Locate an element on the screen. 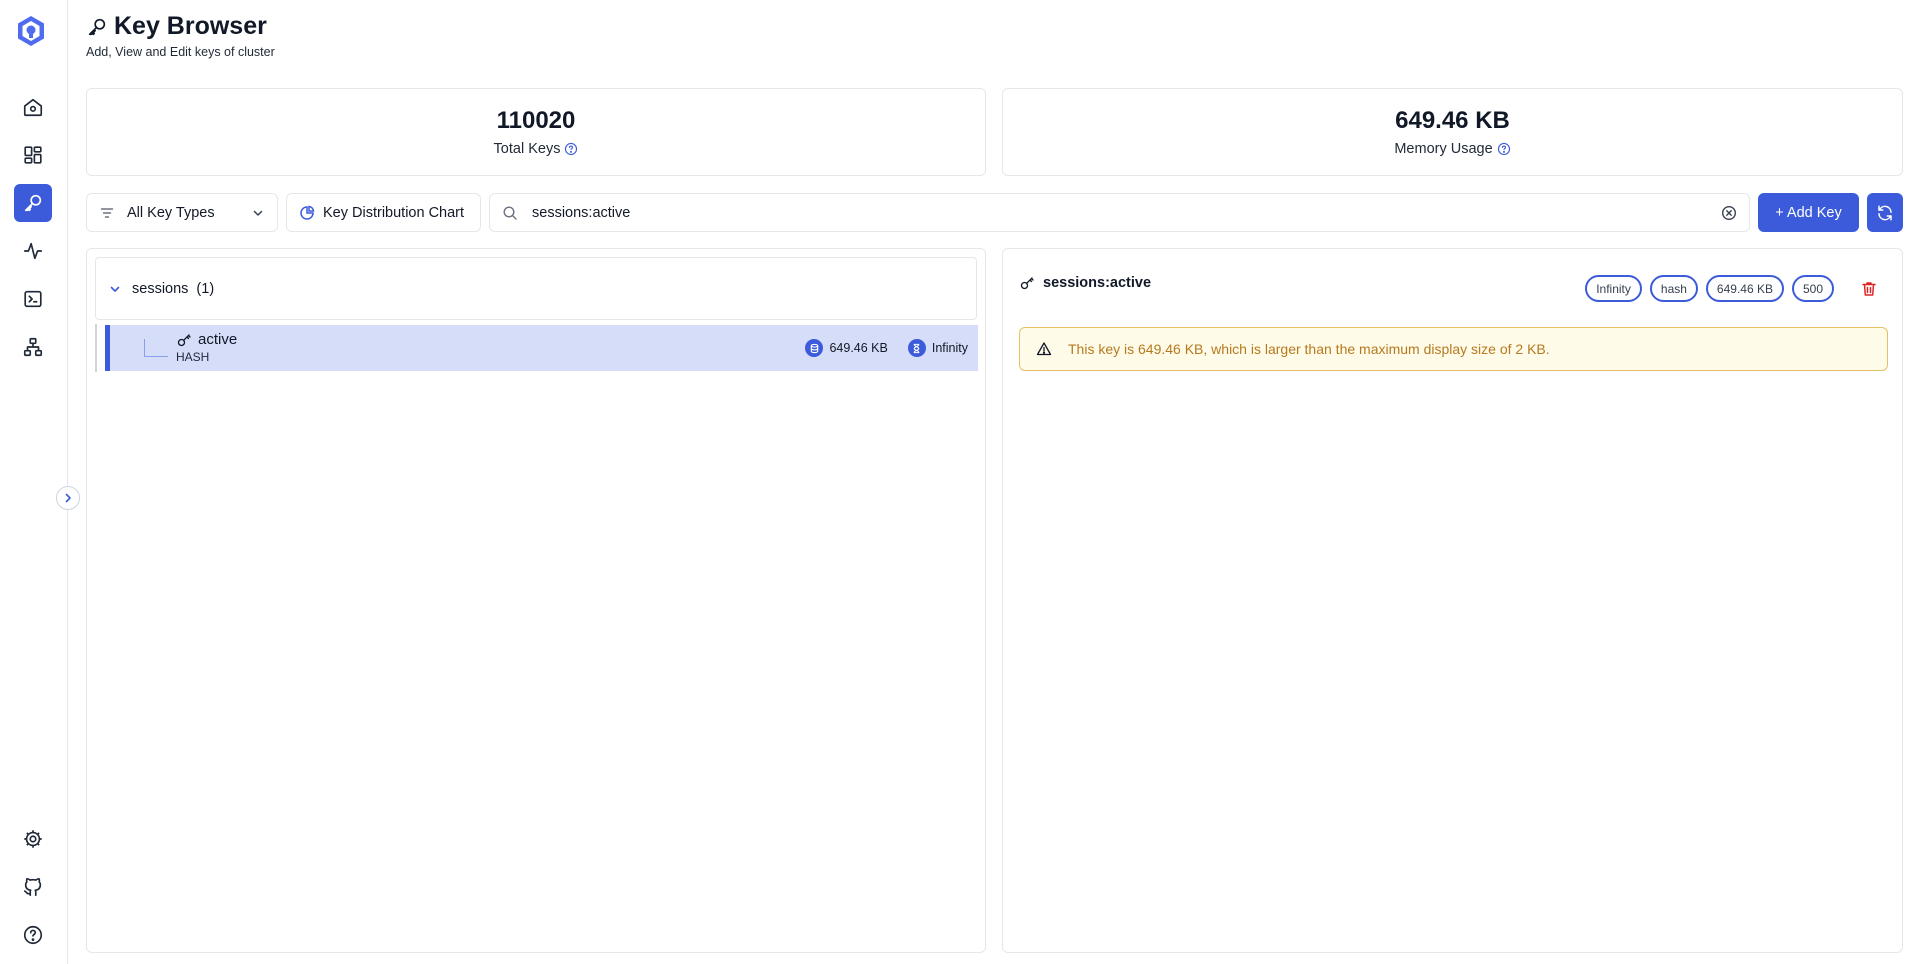 This screenshot has height=964, width=1913. tree-guide-line is located at coordinates (96, 348).